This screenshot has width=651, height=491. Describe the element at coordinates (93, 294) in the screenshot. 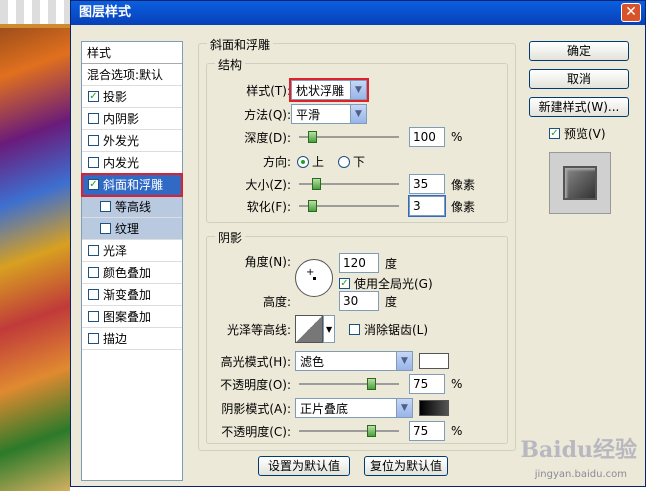

I see `gradient-overlay-checkbox` at that location.